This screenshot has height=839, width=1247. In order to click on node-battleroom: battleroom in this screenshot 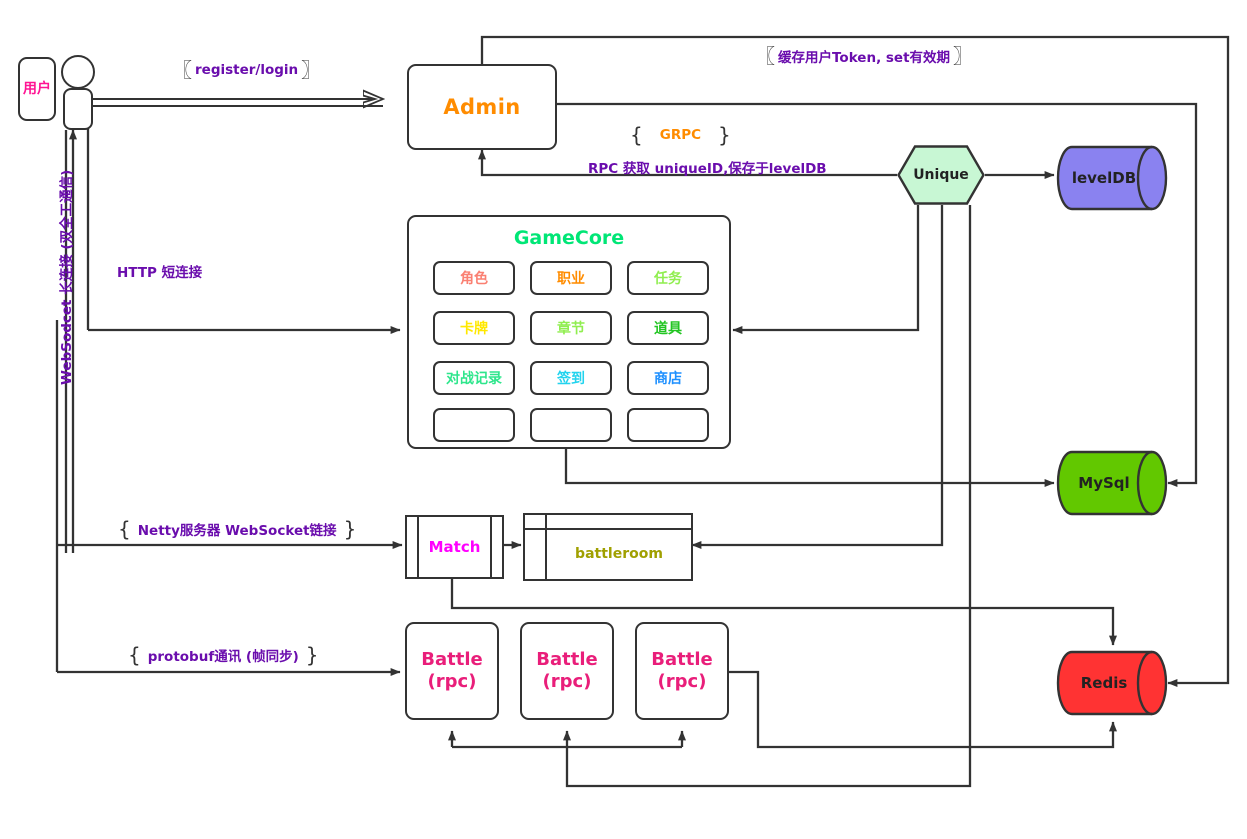, I will do `click(608, 547)`.